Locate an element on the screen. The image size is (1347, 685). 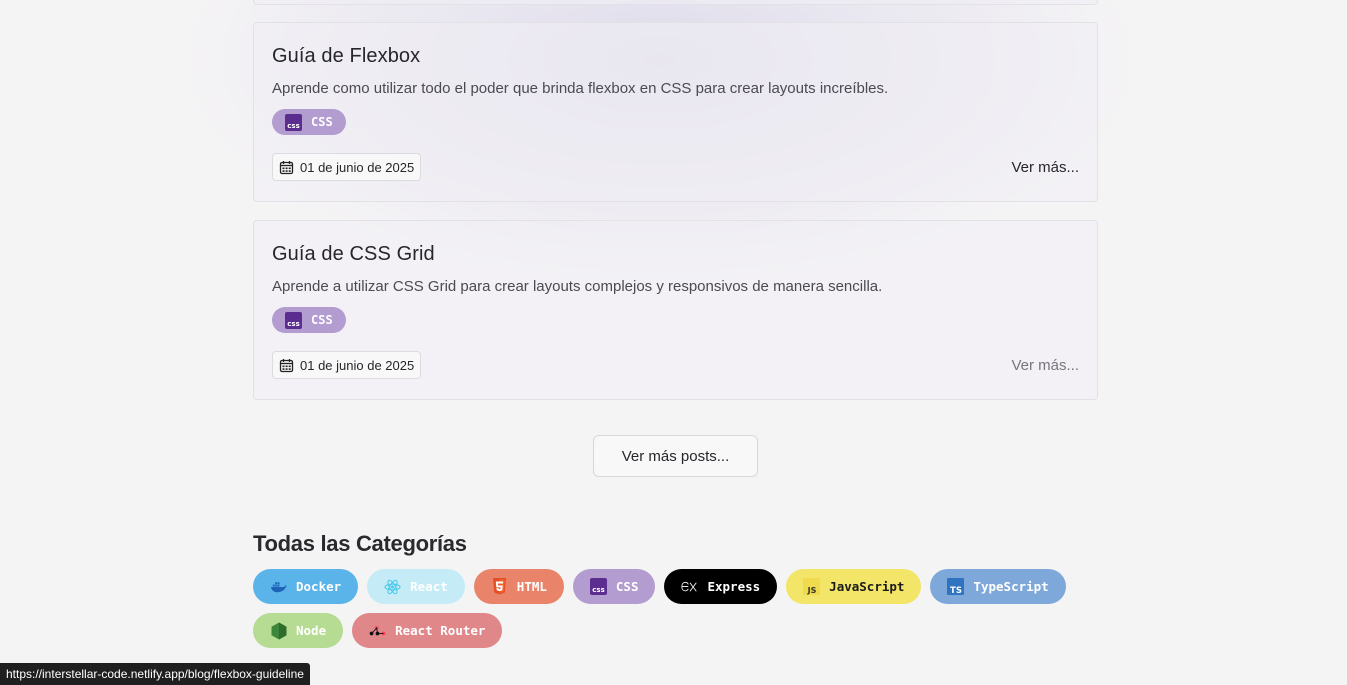
category-javascript: JS JavaScript is located at coordinates (854, 586).